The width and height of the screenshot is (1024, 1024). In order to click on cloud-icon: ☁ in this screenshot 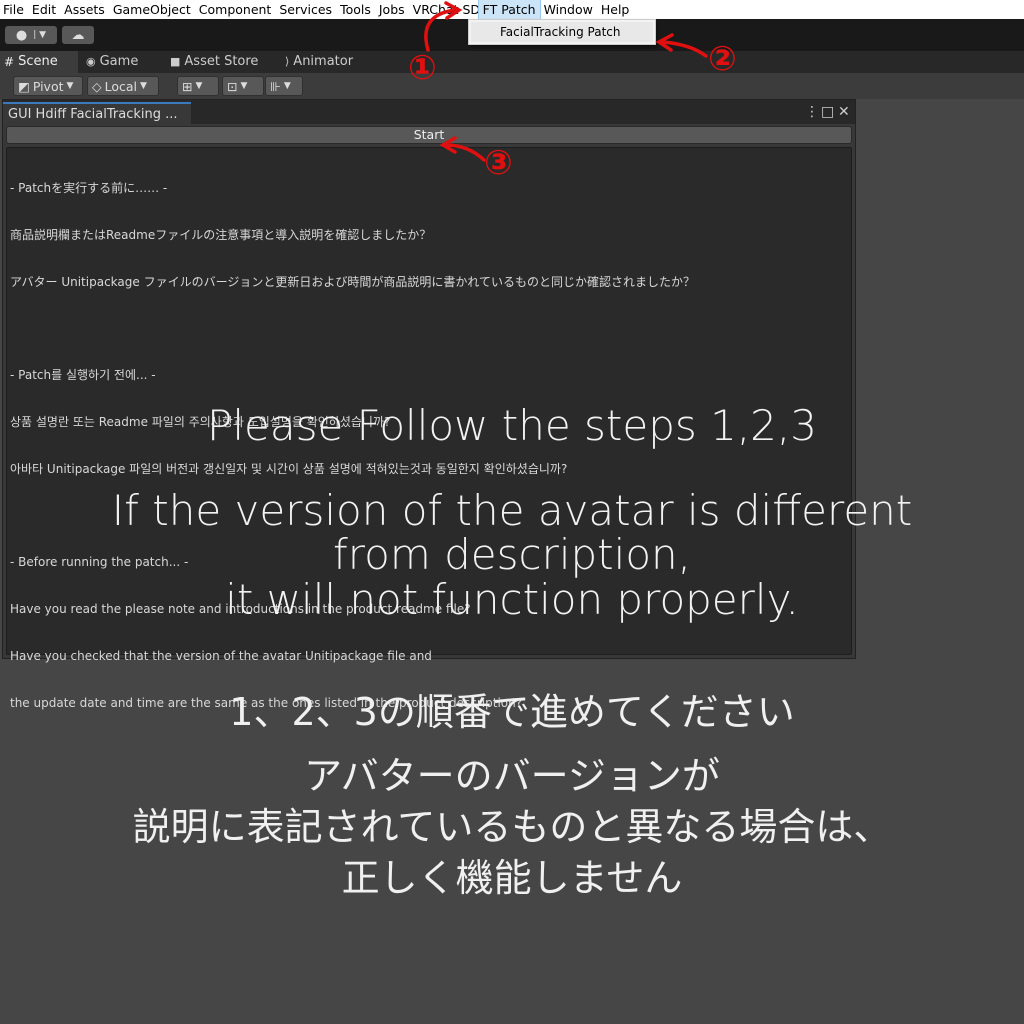, I will do `click(78, 35)`.